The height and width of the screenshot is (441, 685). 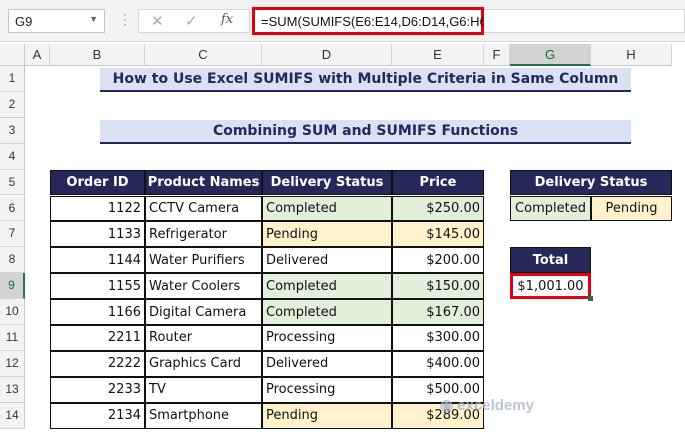 What do you see at coordinates (550, 260) in the screenshot?
I see `total-header: Total` at bounding box center [550, 260].